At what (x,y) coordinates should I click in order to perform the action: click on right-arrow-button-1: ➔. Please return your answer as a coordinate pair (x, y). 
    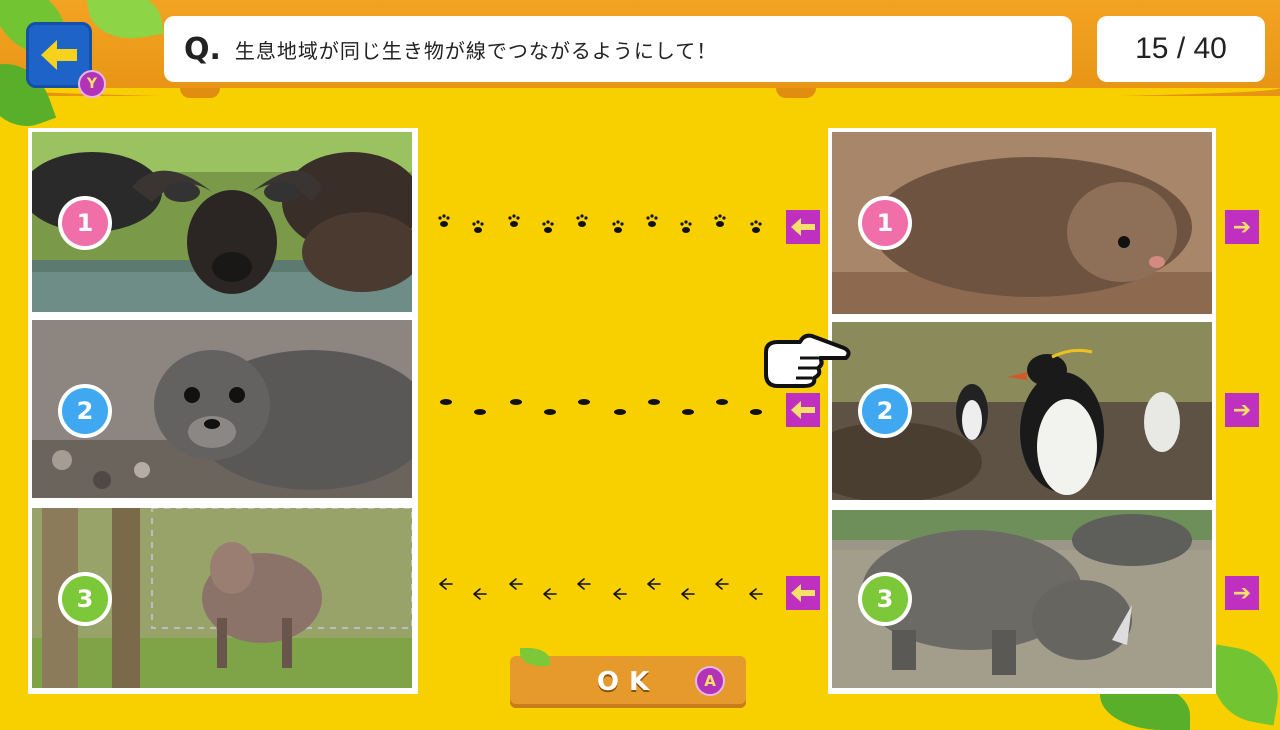
    Looking at the image, I should click on (1242, 227).